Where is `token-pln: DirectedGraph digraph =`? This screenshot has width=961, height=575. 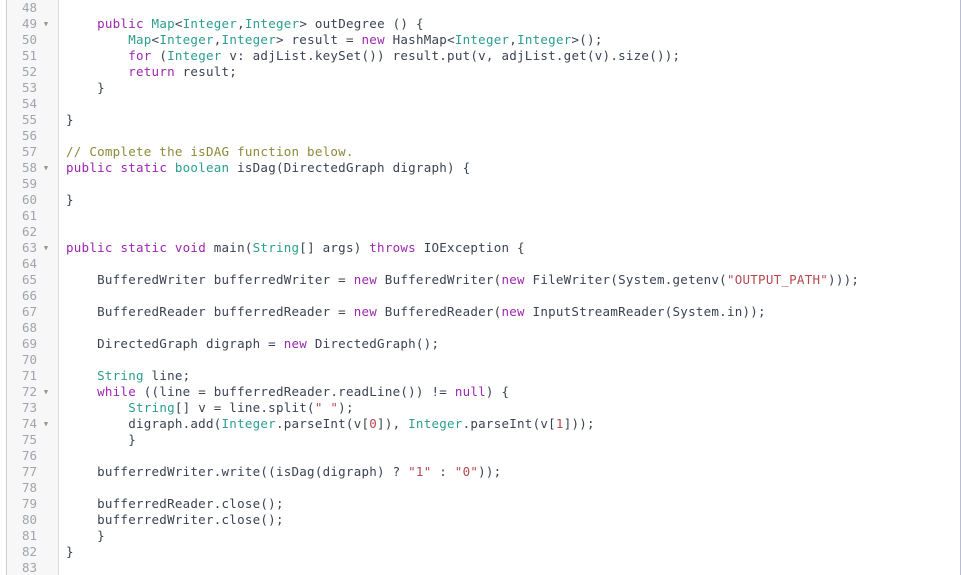
token-pln: DirectedGraph digraph = is located at coordinates (175, 343).